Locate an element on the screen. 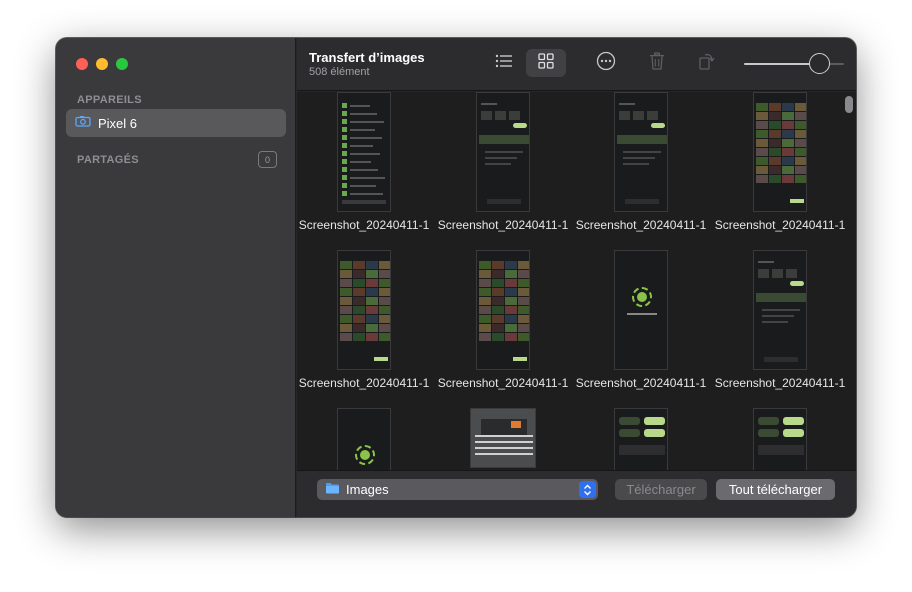  ellipsis-circle-icon is located at coordinates (606, 63).